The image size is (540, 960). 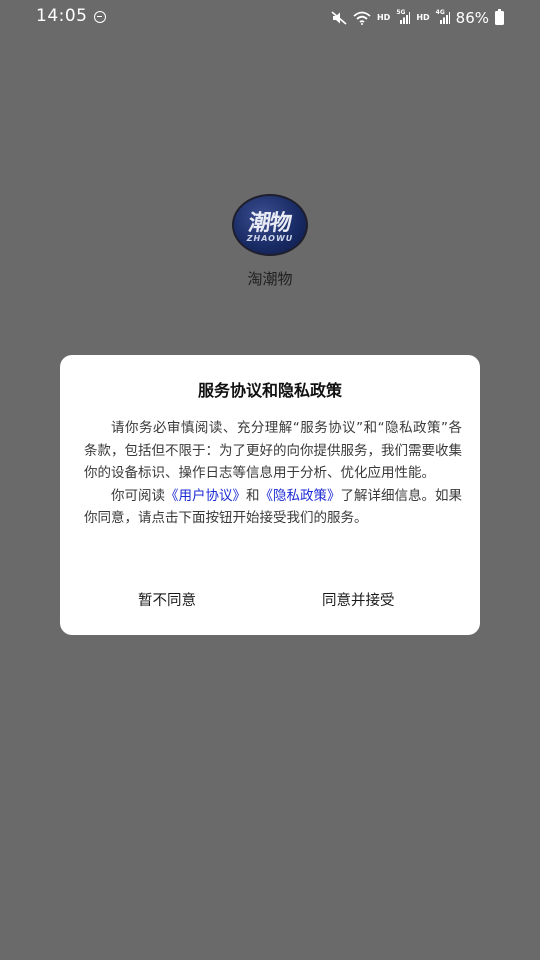 I want to click on status-icons: HD 5G HD 4G 86%, so click(x=417, y=18).